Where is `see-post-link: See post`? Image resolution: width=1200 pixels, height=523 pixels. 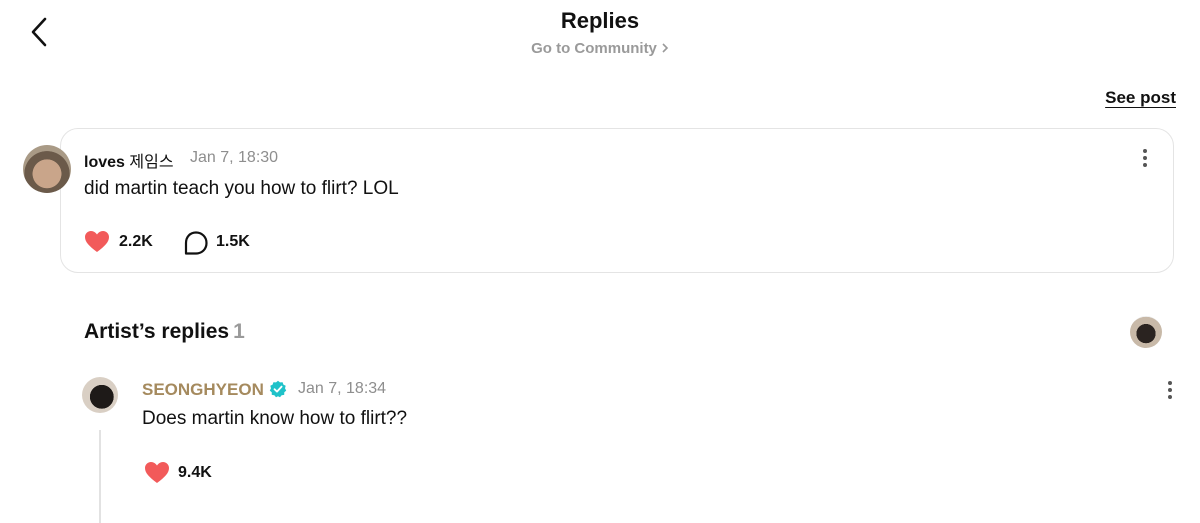
see-post-link: See post is located at coordinates (1140, 98).